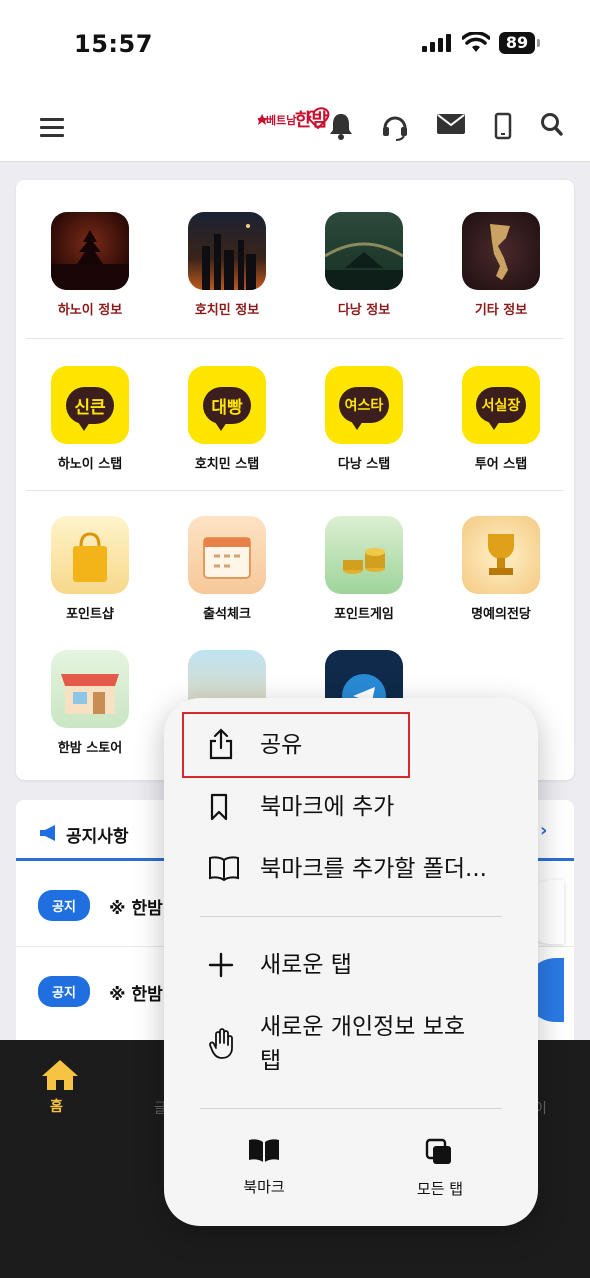  What do you see at coordinates (364, 310) in the screenshot?
I see `tile-label: 다낭 정보` at bounding box center [364, 310].